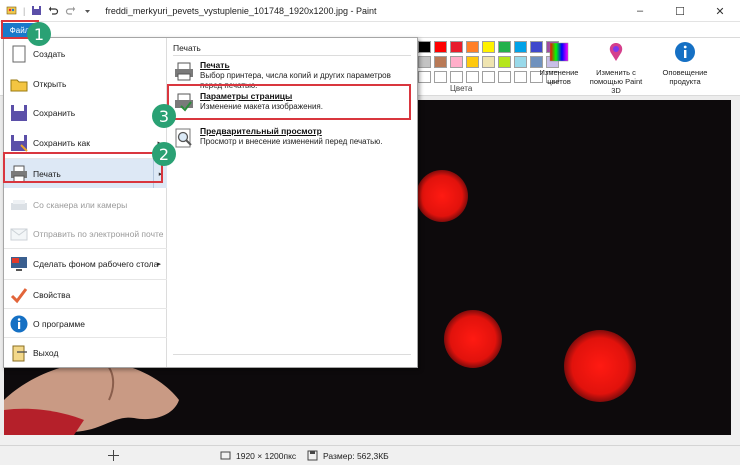 Image resolution: width=740 pixels, height=465 pixels. I want to click on file-menu-item-label: Отправить по электронной почте, so click(98, 233).